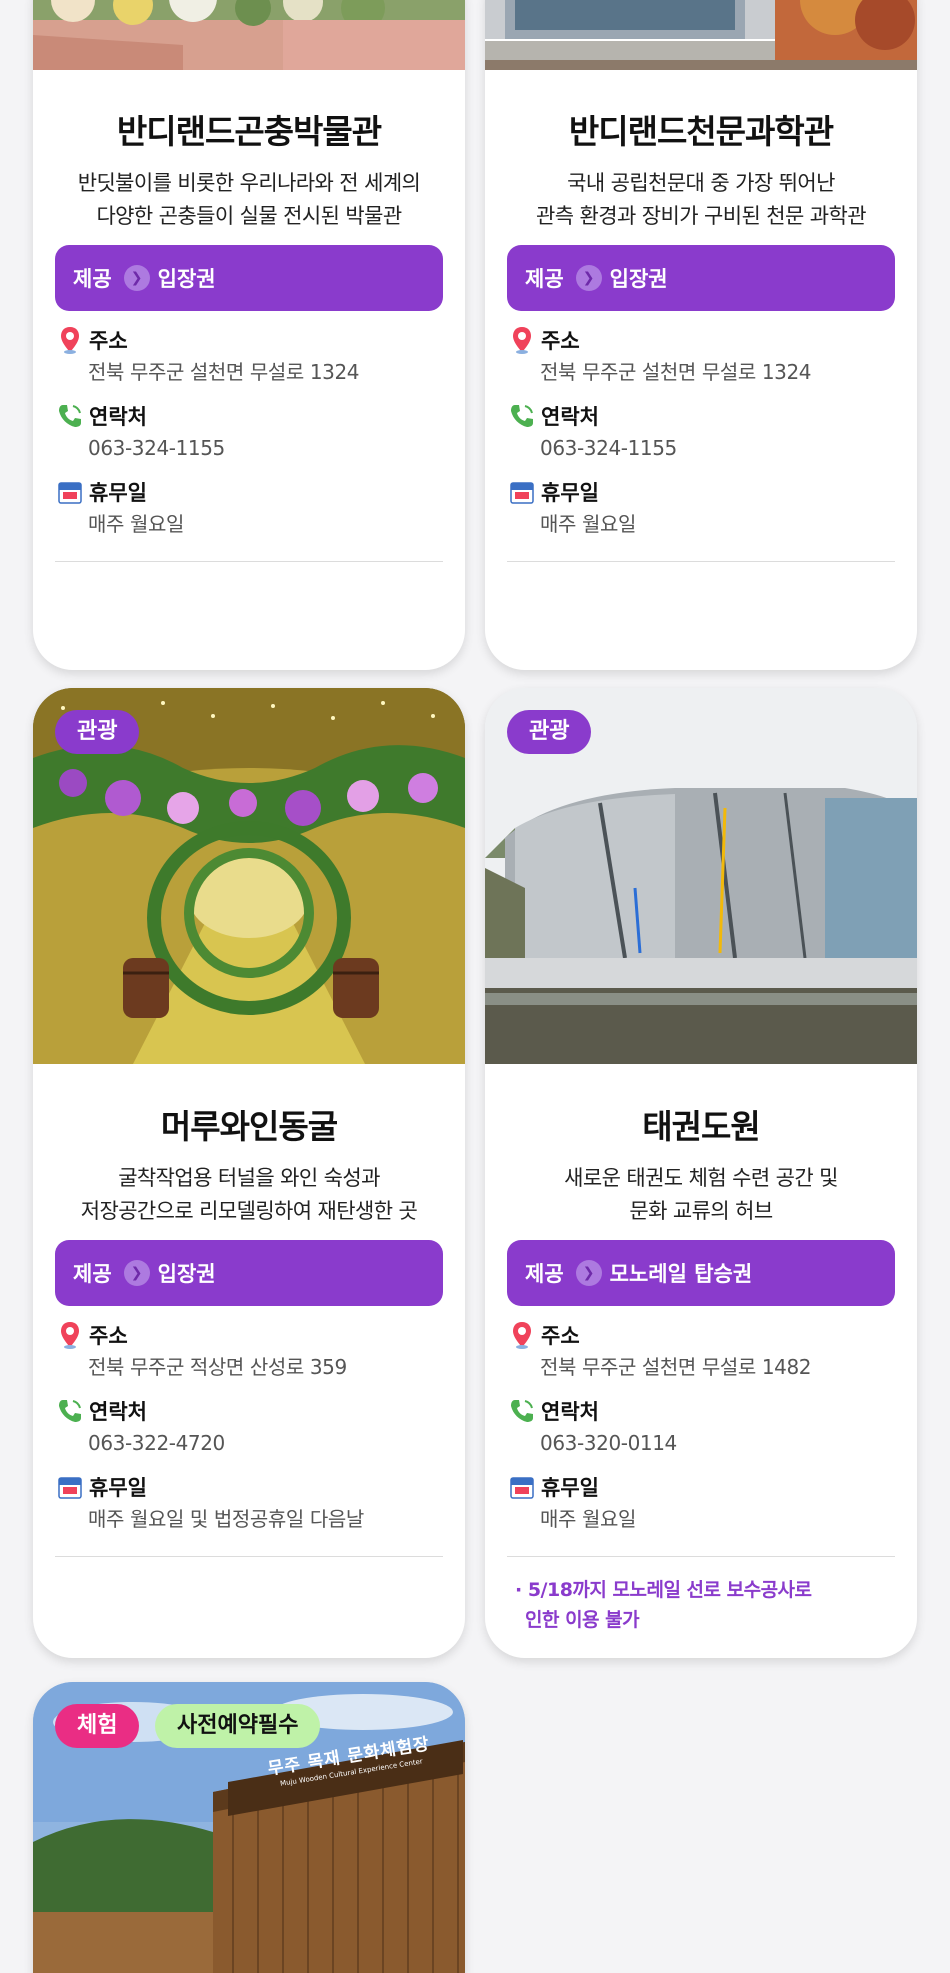 The height and width of the screenshot is (1973, 950). I want to click on address-value: 전북 무주군 설천면 무설로 1482, so click(676, 1367).